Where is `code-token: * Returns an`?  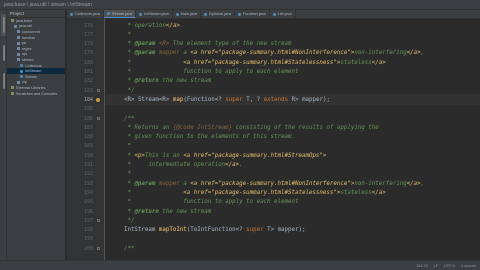
code-token: * Returns an is located at coordinates (141, 127).